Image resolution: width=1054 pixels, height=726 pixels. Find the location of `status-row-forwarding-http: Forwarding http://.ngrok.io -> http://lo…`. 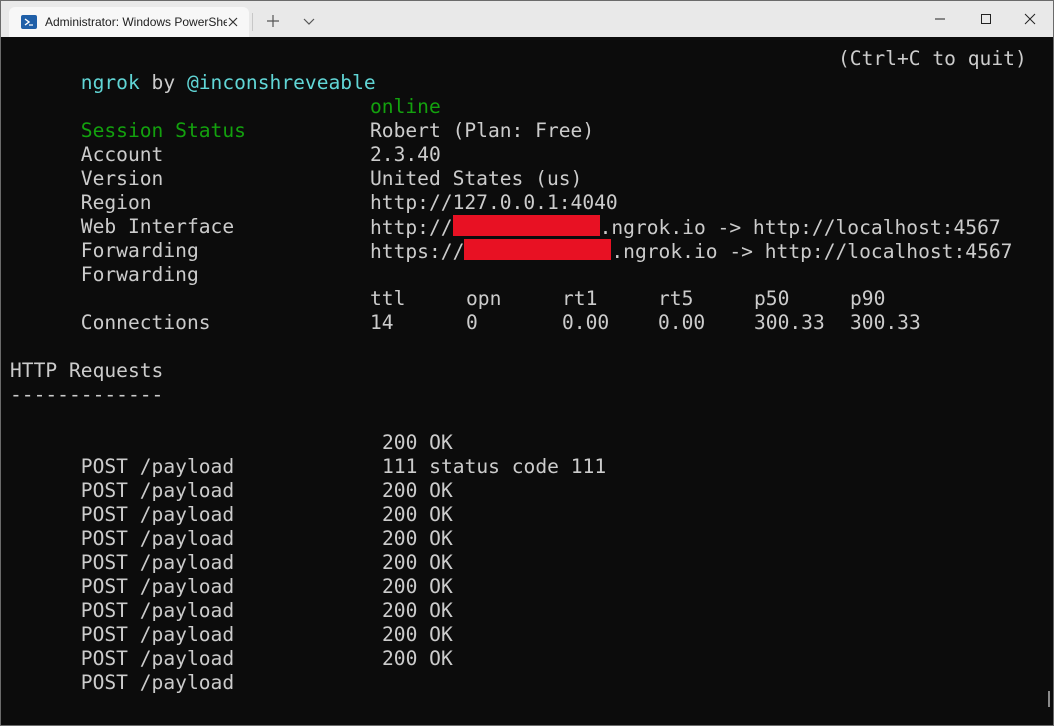

status-row-forwarding-http: Forwarding http://.ngrok.io -> http://lo… is located at coordinates (520, 238).